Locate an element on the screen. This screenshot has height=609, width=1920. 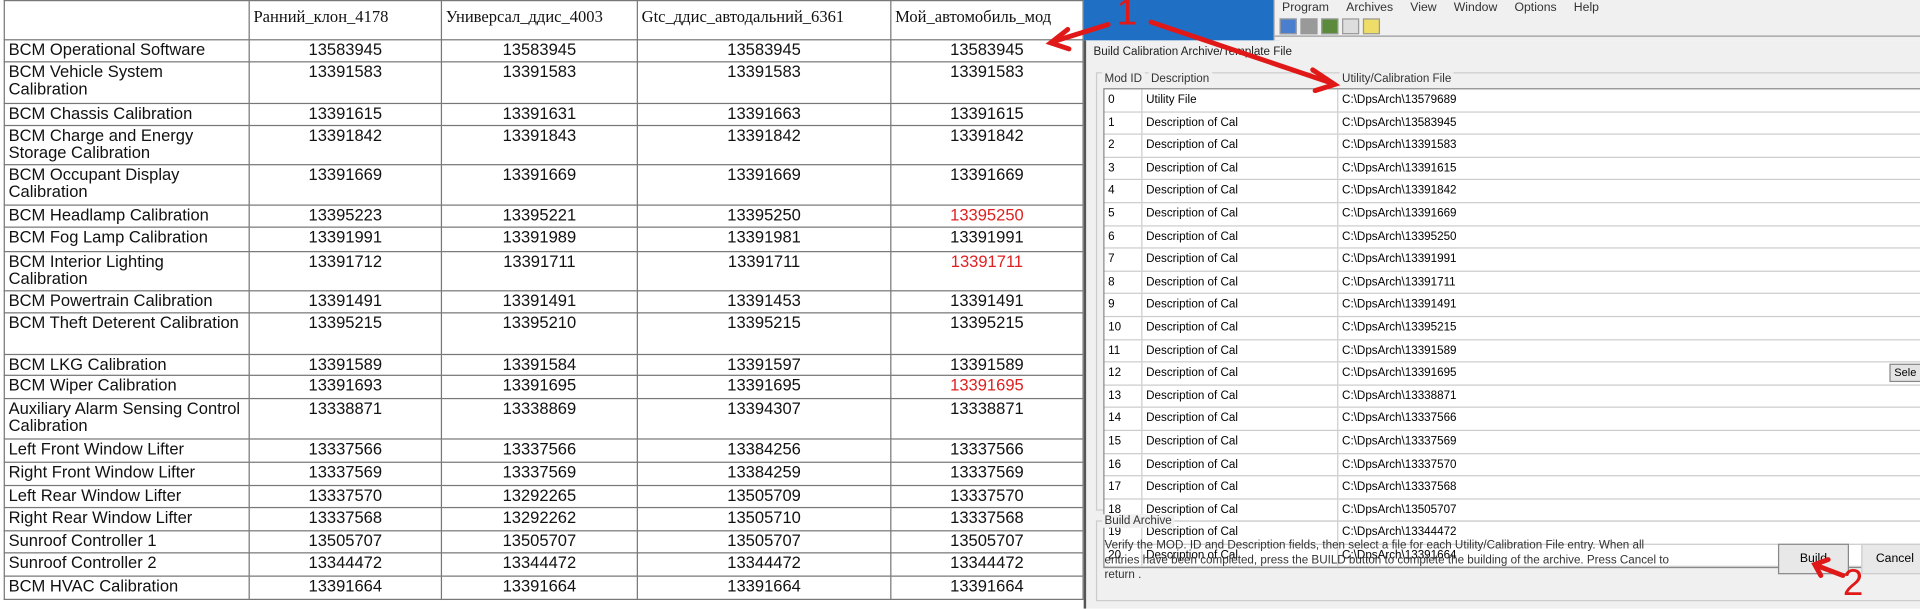
grid-row: 0 Utility File C:\DpsArch\13579689 is located at coordinates (1512, 101).